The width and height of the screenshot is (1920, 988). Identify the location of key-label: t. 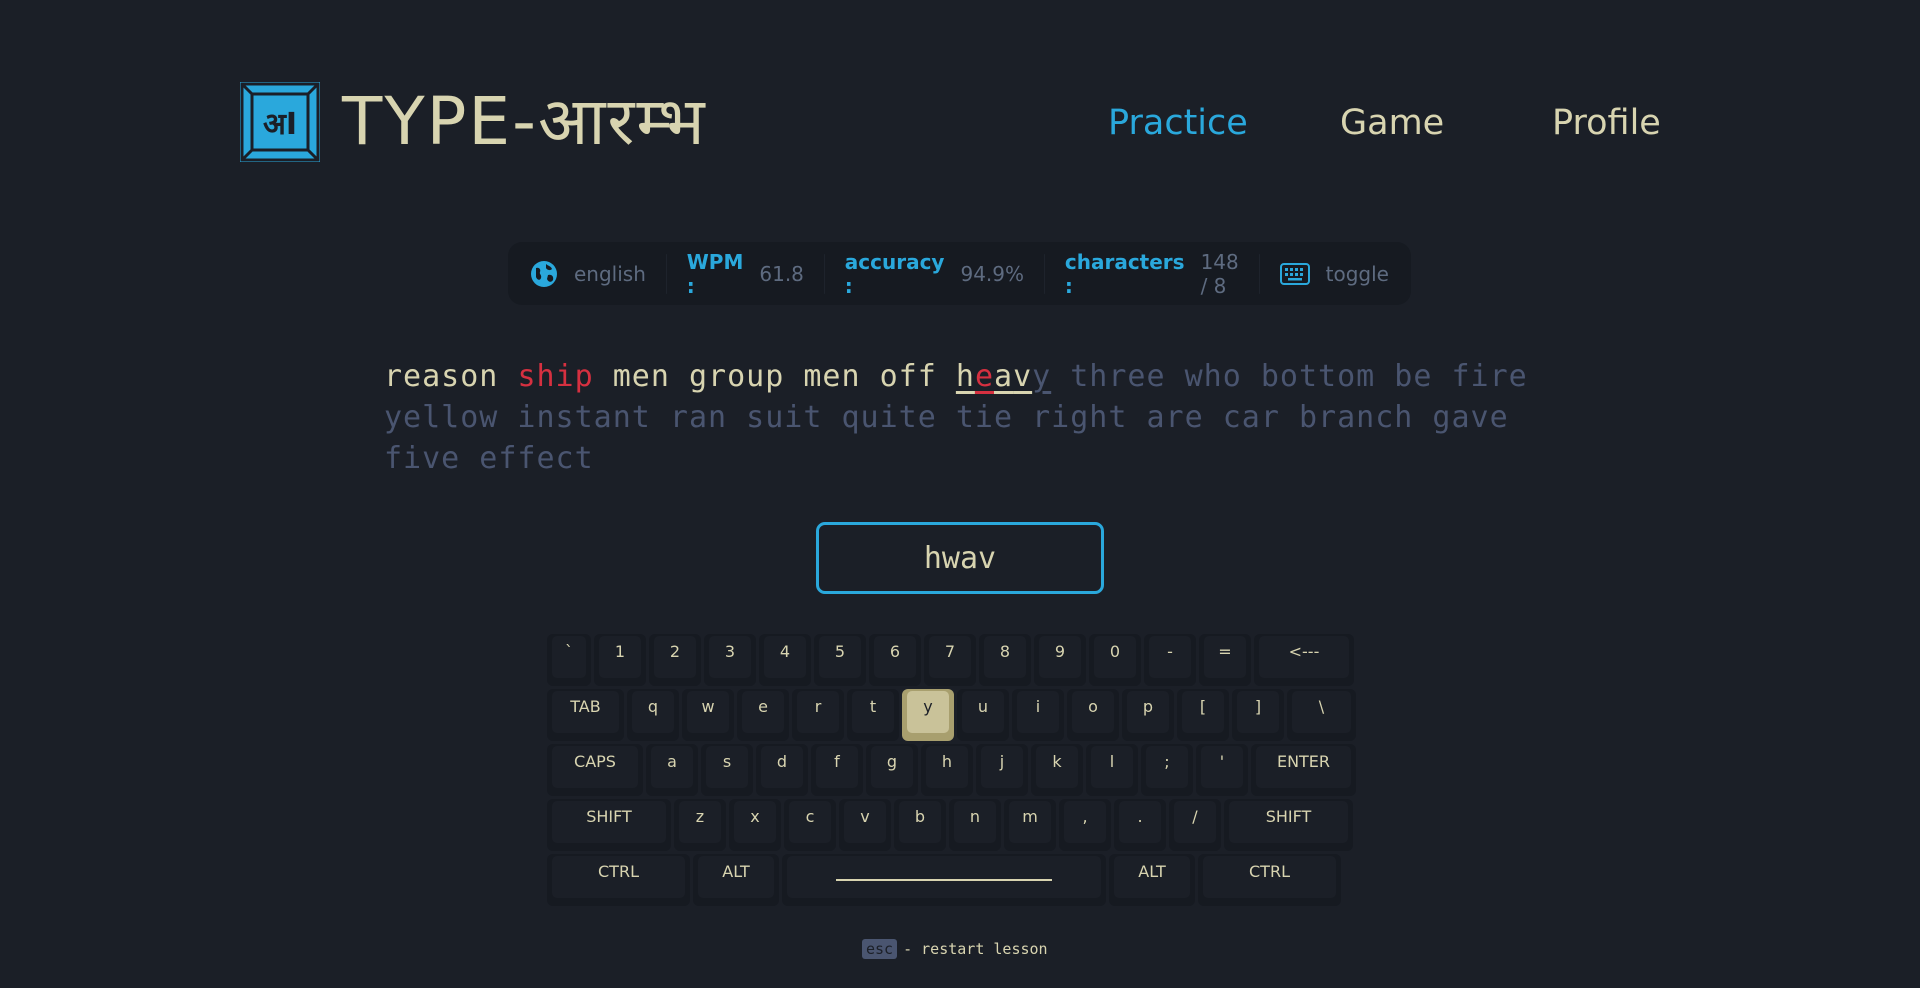
(873, 706).